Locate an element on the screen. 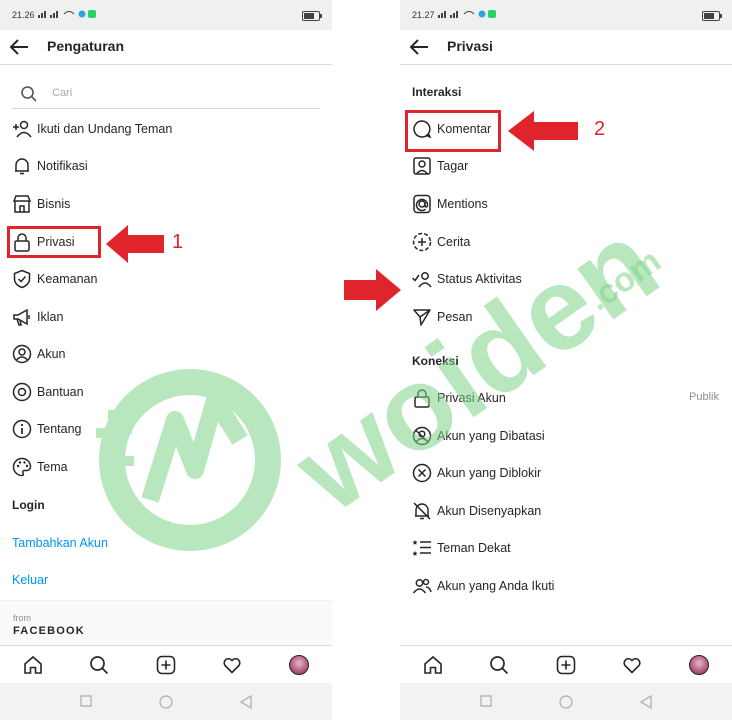 The image size is (732, 720). privacy-item-close-friends: Teman Dekat is located at coordinates (566, 548).